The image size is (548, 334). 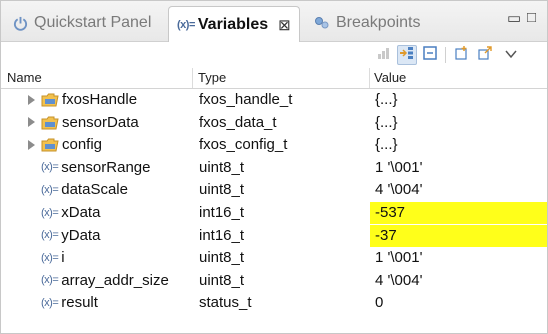 I want to click on maximize-button: □, so click(x=531, y=17).